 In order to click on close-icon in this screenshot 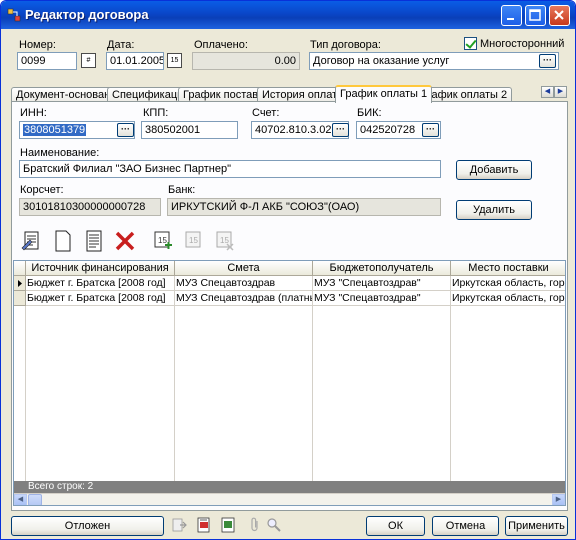, I will do `click(559, 15)`.